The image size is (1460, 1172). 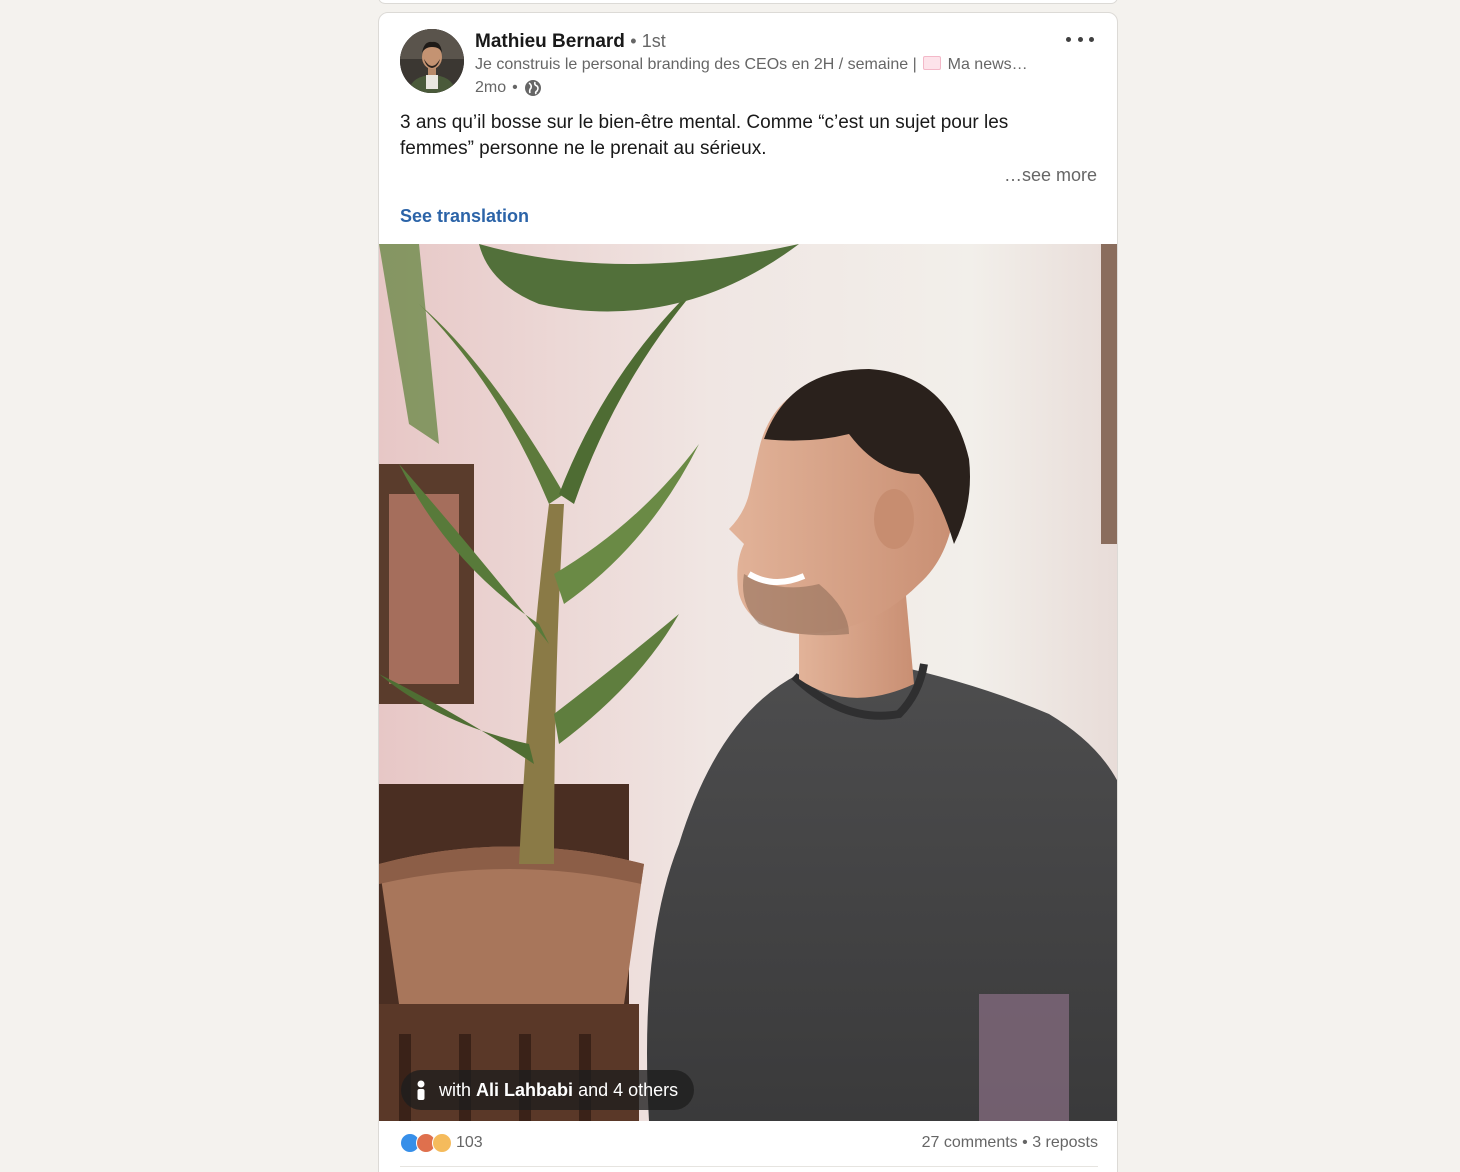 I want to click on tag-suffix: and 4 others, so click(x=628, y=1089).